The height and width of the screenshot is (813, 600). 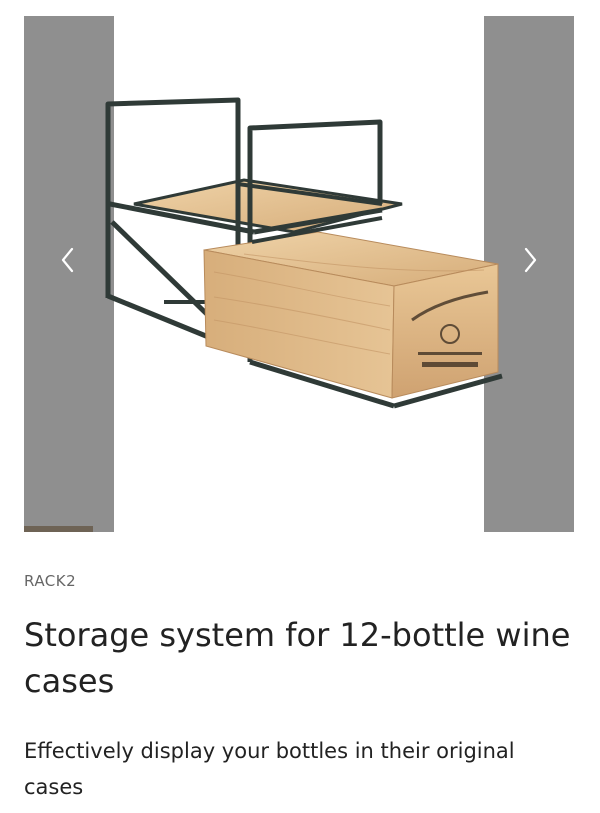 What do you see at coordinates (297, 658) in the screenshot?
I see `product-title: Storage system for 12-bottle wine cases` at bounding box center [297, 658].